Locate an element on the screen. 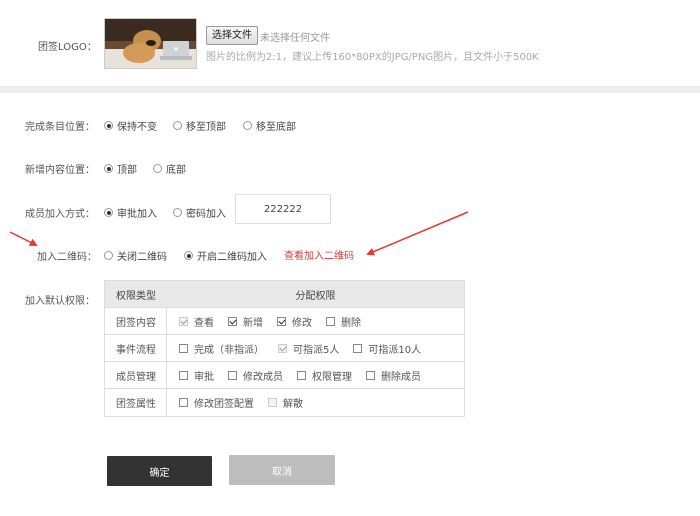 The height and width of the screenshot is (516, 700). permission-row: 团签属性 修改团签配置 解散 is located at coordinates (284, 402).